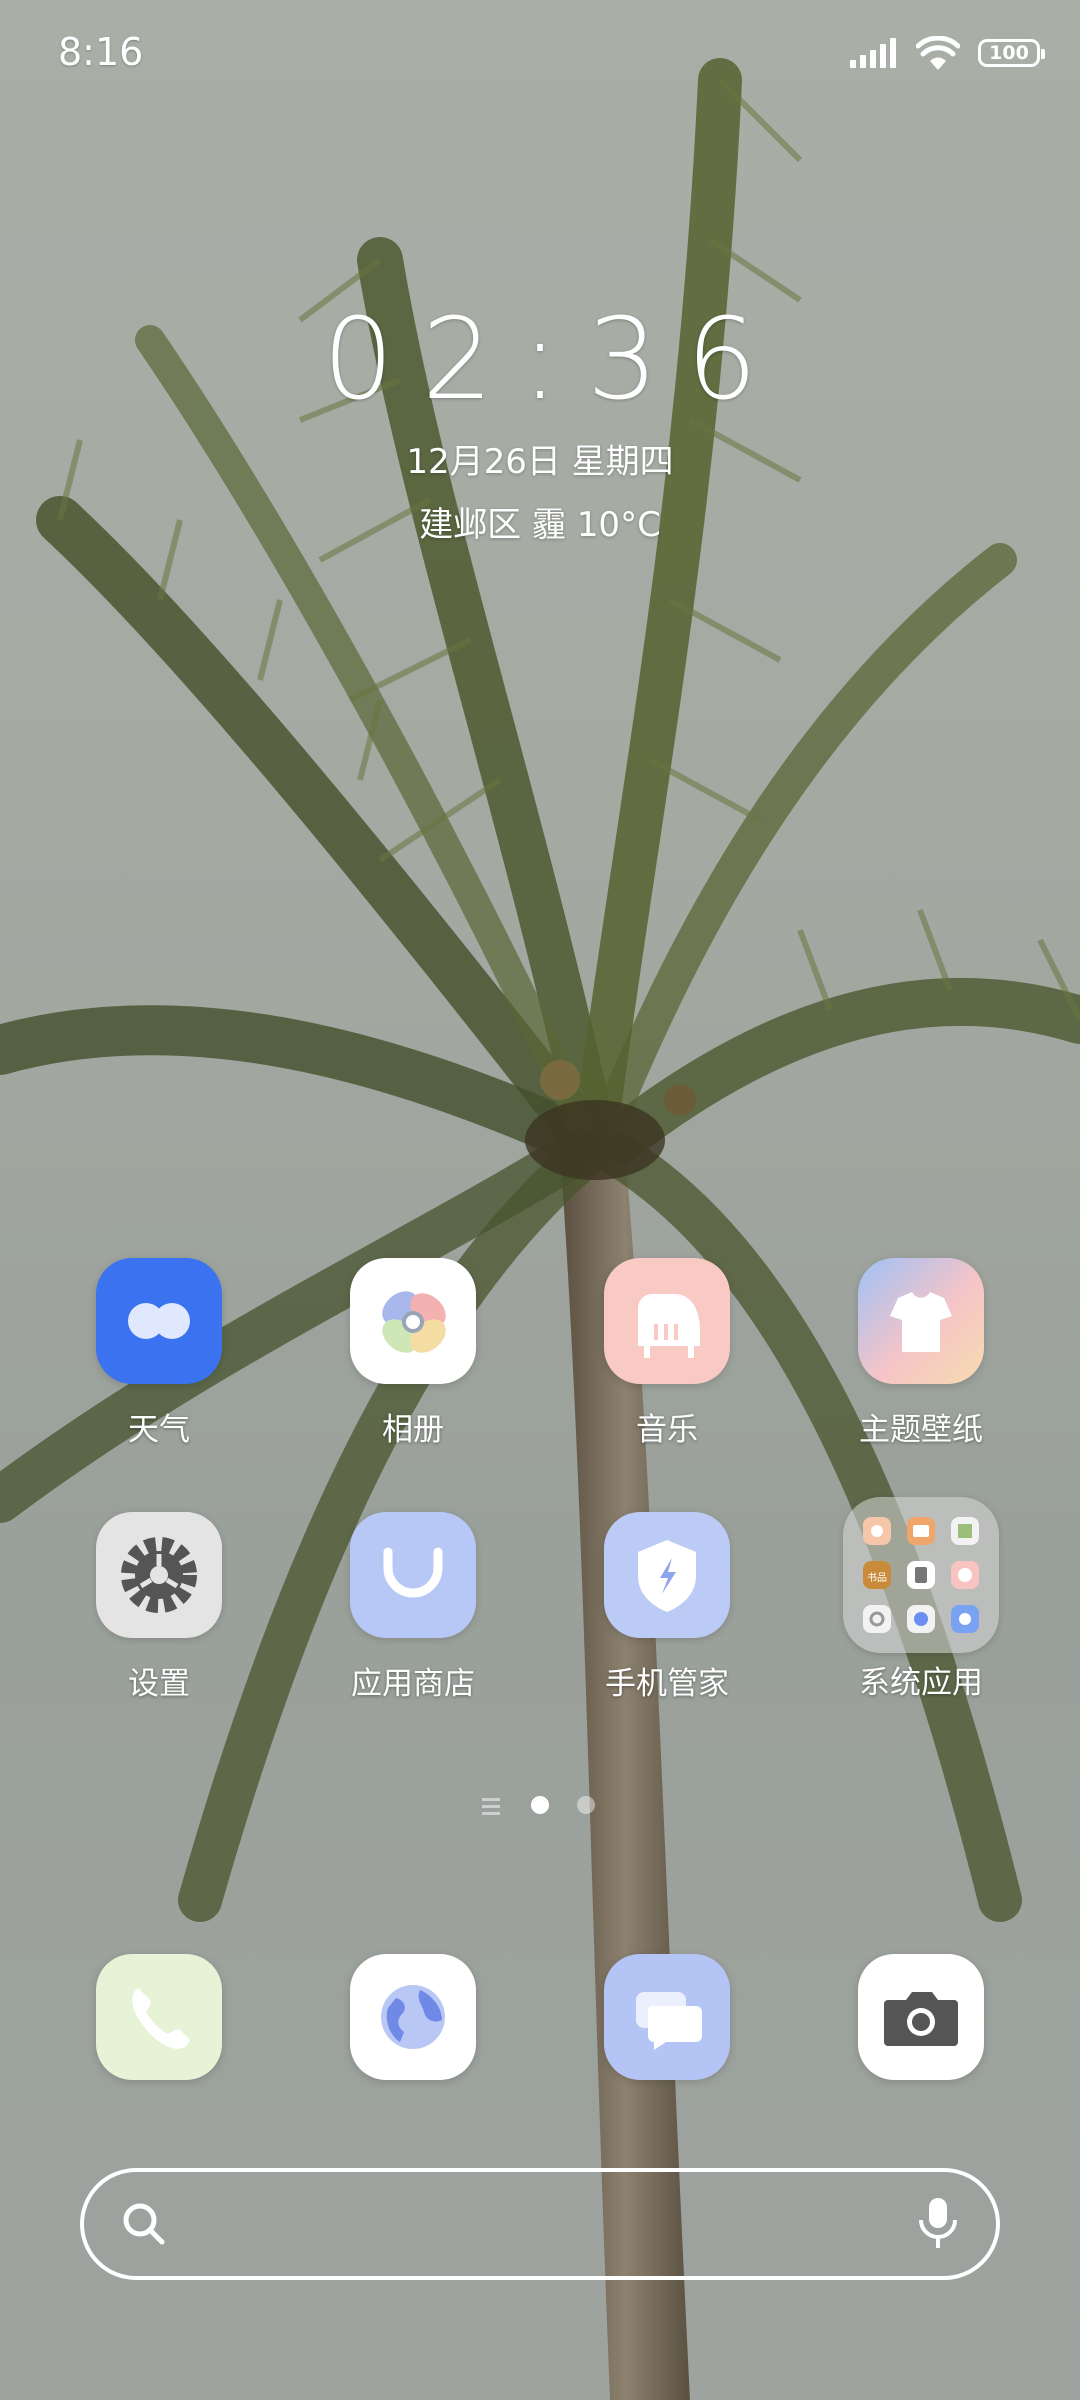 The height and width of the screenshot is (2400, 1080). Describe the element at coordinates (413, 1684) in the screenshot. I see `app-label: 应用商店` at that location.